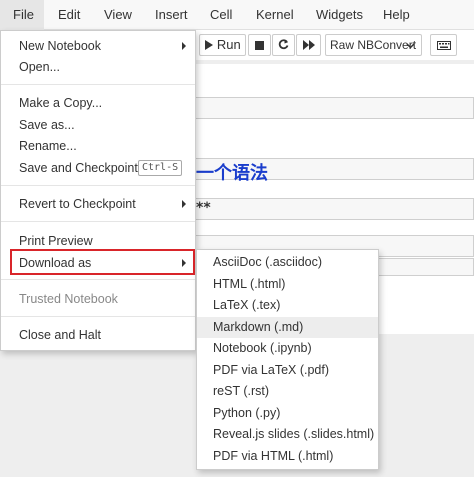  What do you see at coordinates (287, 434) in the screenshot?
I see `download-reveal-slides: Reveal.js slides (.slides.html)` at bounding box center [287, 434].